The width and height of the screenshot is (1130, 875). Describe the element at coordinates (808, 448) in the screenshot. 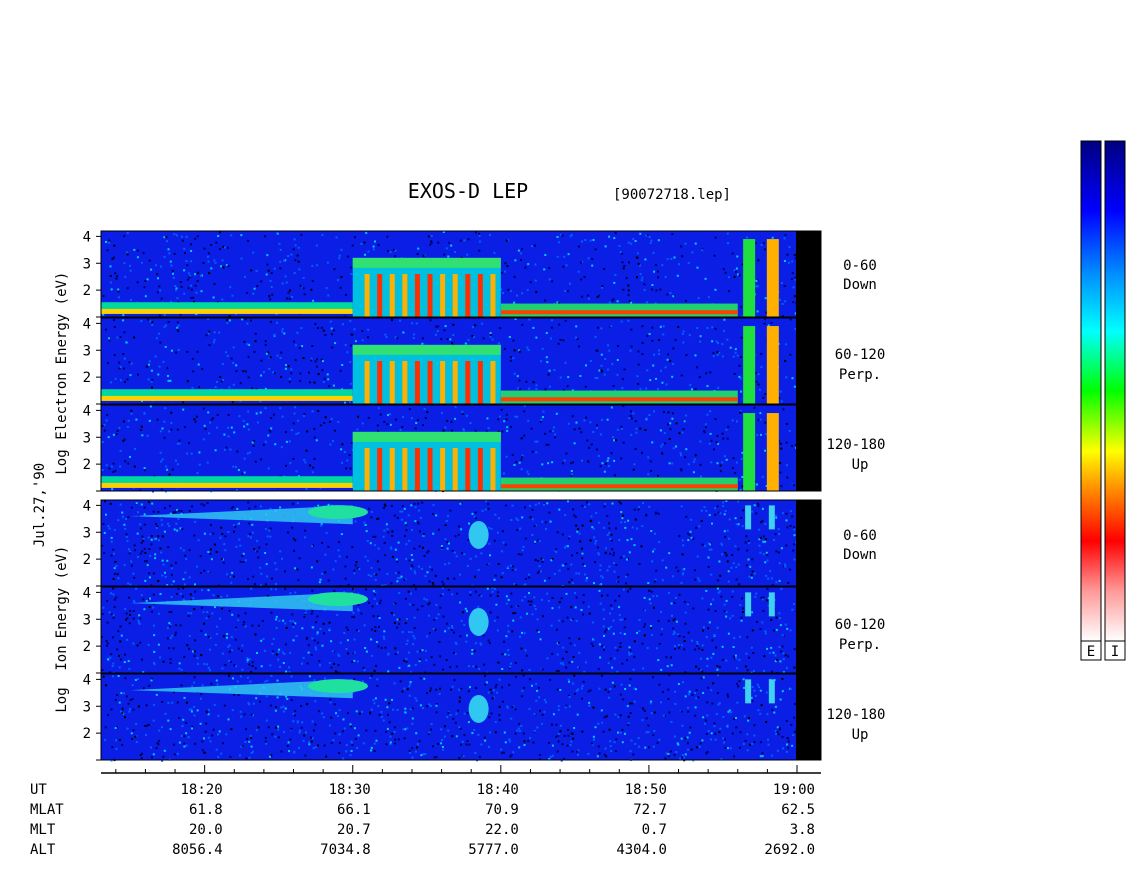

I see `no-data-strip` at that location.